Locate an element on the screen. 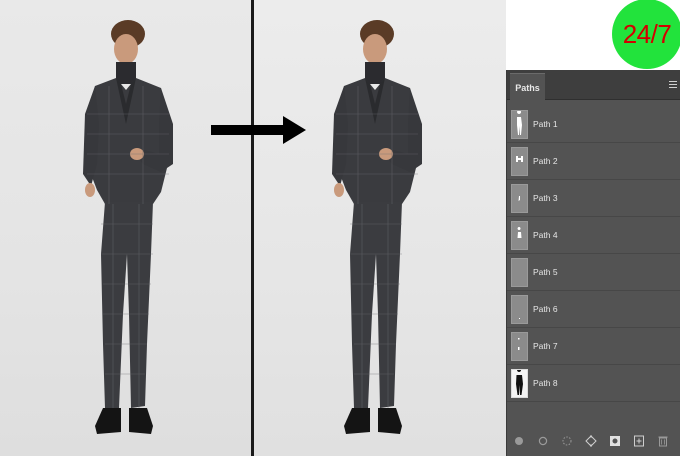  load-selection-icon is located at coordinates (567, 440).